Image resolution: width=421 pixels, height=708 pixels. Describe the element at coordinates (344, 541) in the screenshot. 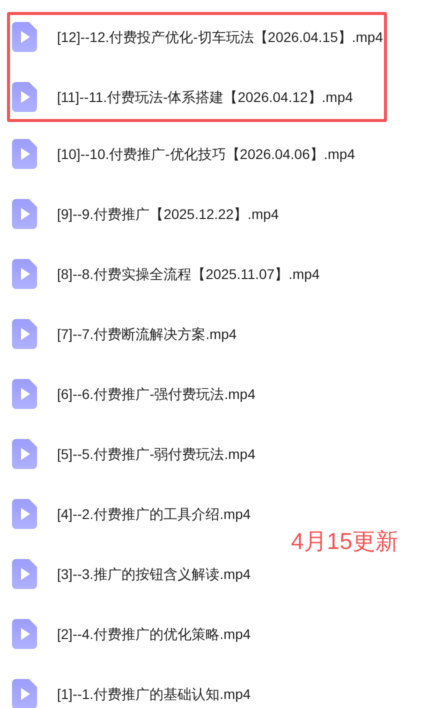

I see `update-note: 4月15更新` at that location.